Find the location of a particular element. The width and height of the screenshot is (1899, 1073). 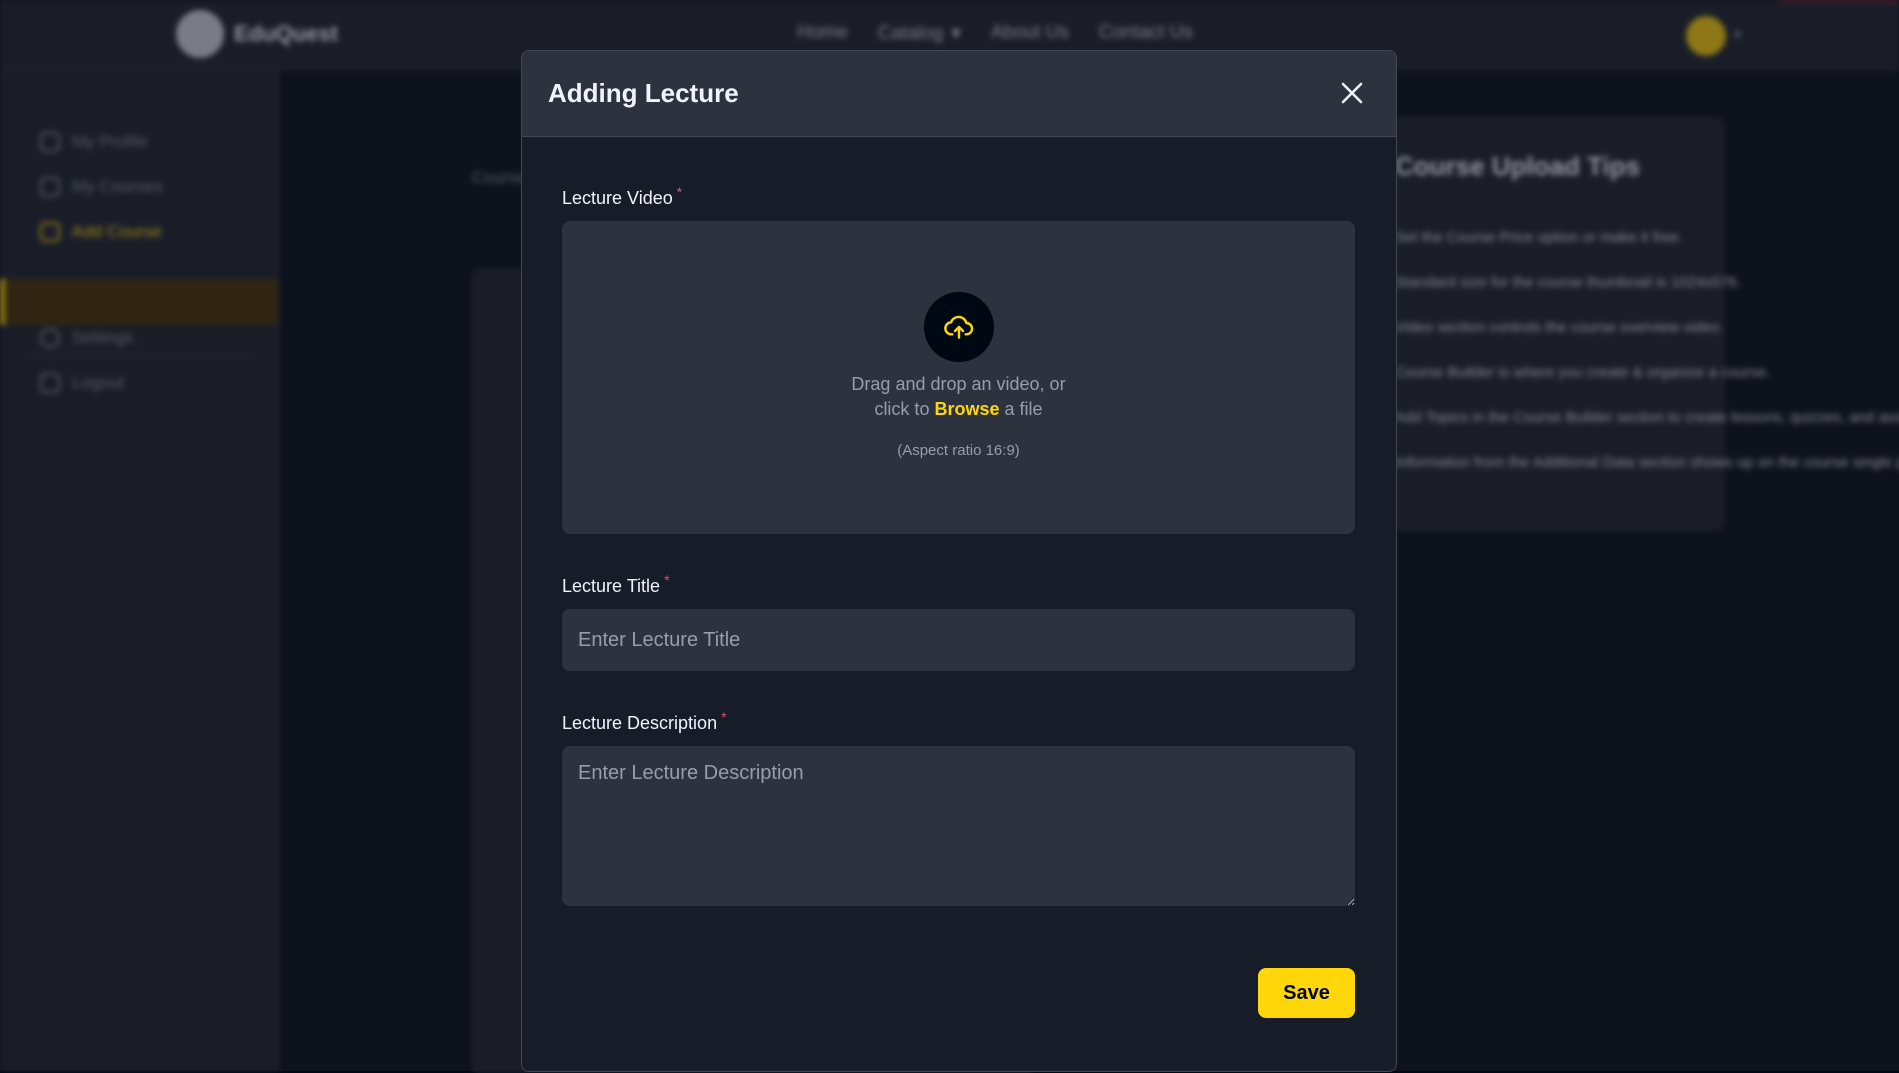

upload-icon-wrapper is located at coordinates (959, 327).